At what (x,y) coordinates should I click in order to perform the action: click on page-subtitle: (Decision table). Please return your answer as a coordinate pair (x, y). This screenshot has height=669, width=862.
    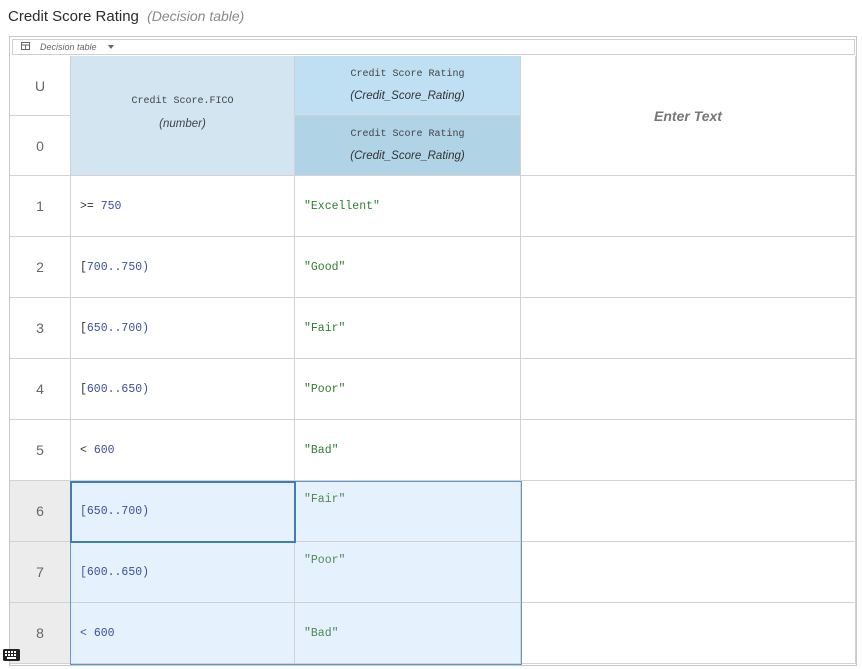
    Looking at the image, I should click on (196, 16).